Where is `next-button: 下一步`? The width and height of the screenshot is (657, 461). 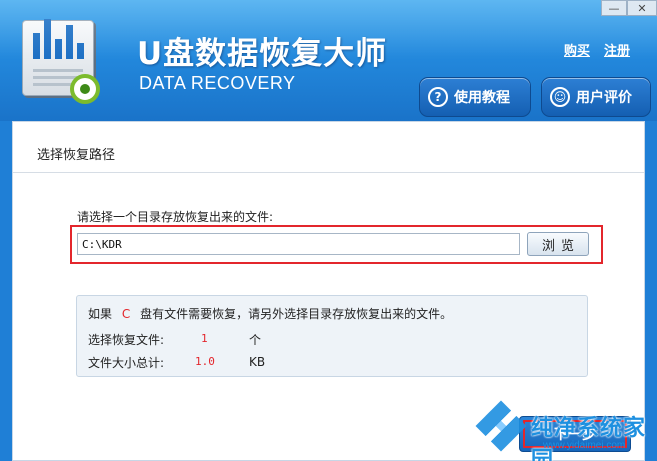 next-button: 下一步 is located at coordinates (575, 434).